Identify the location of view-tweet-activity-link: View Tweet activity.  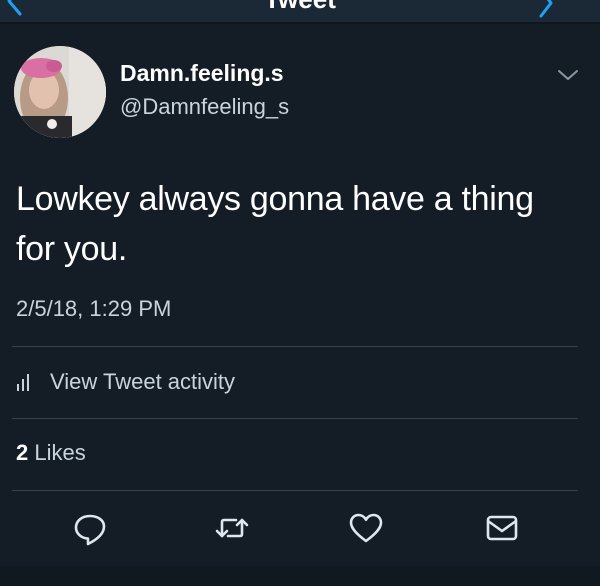
(125, 382).